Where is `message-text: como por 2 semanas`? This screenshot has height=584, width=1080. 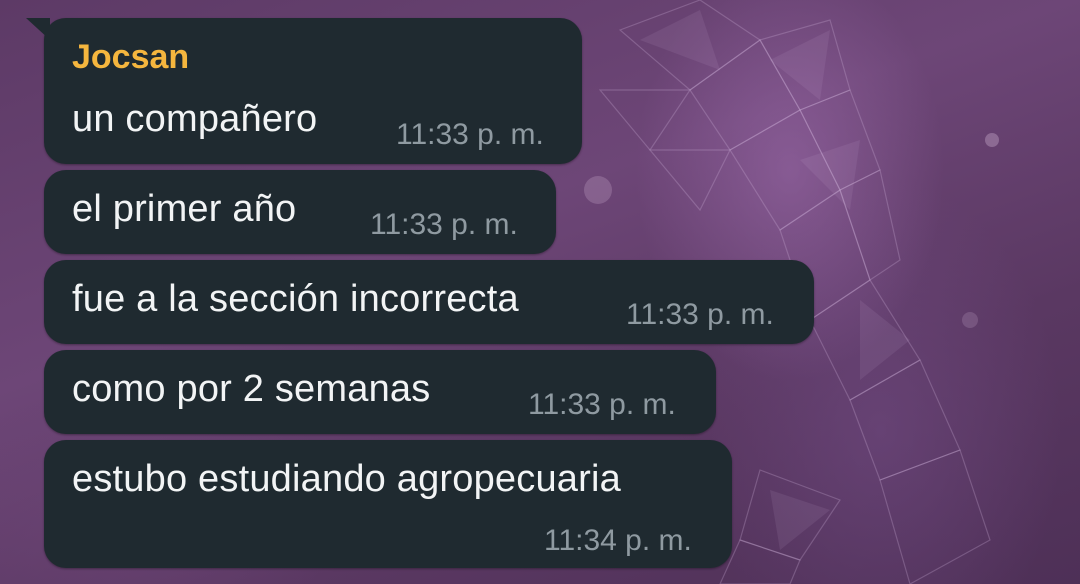
message-text: como por 2 semanas is located at coordinates (251, 389).